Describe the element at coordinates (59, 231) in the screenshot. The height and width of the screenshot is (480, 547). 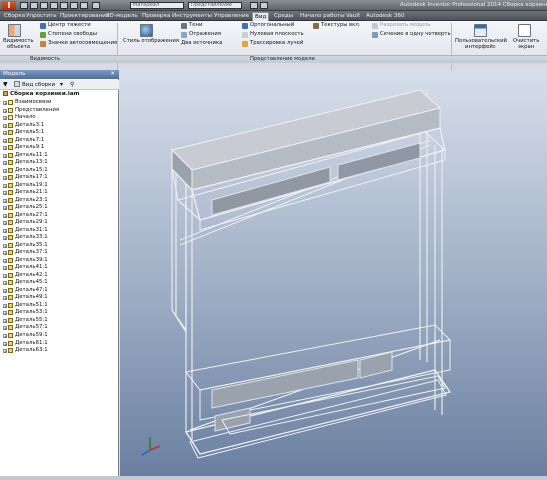
I see `tree-item: + Деталь31:1` at that location.